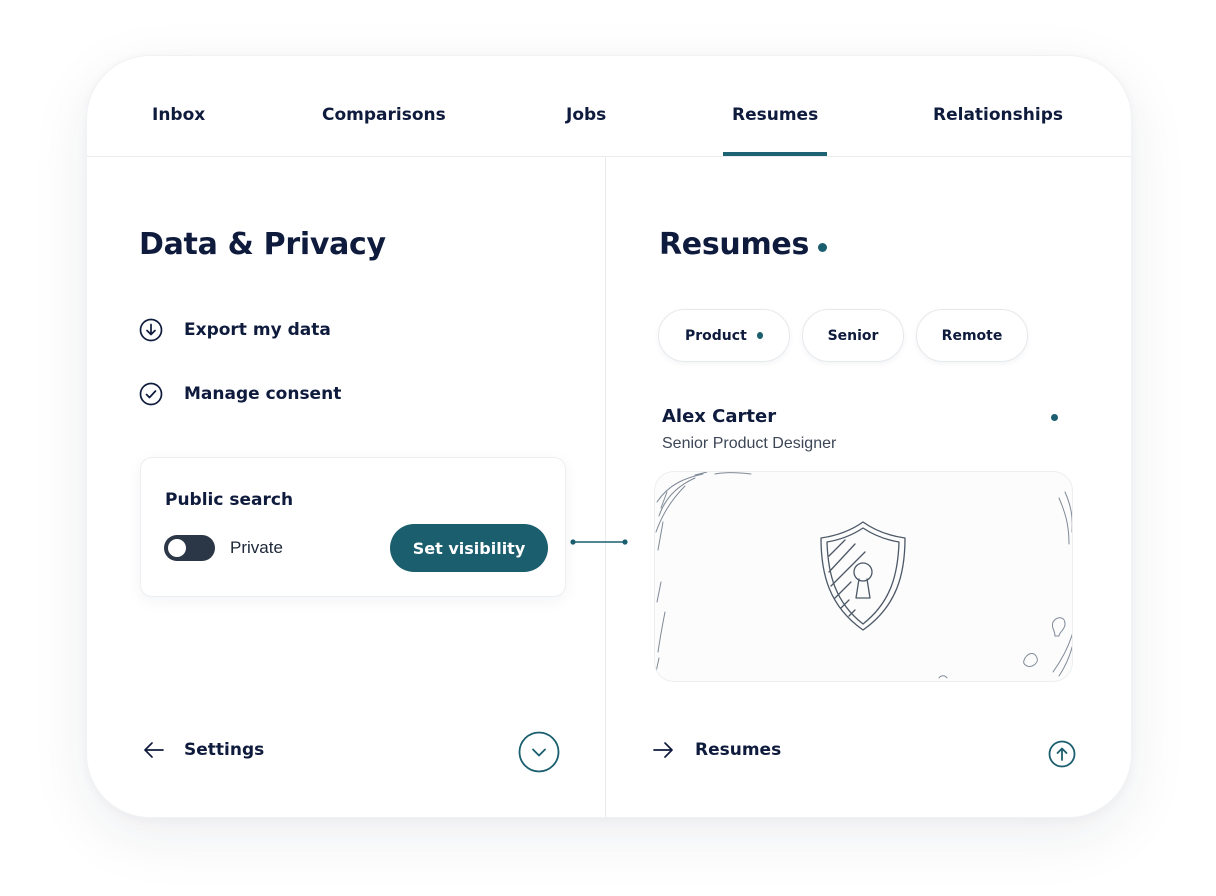  What do you see at coordinates (229, 500) in the screenshot?
I see `public-search-title: Public search` at bounding box center [229, 500].